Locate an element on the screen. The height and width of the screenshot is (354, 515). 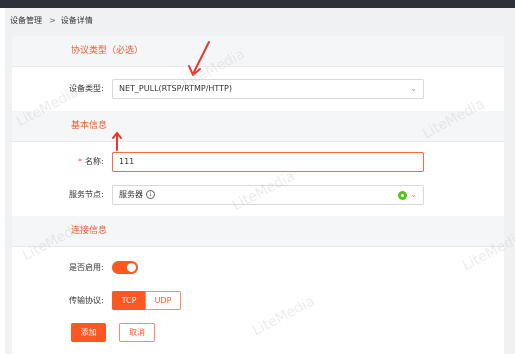
breadcrumb-current: 设备详情 is located at coordinates (76, 20).